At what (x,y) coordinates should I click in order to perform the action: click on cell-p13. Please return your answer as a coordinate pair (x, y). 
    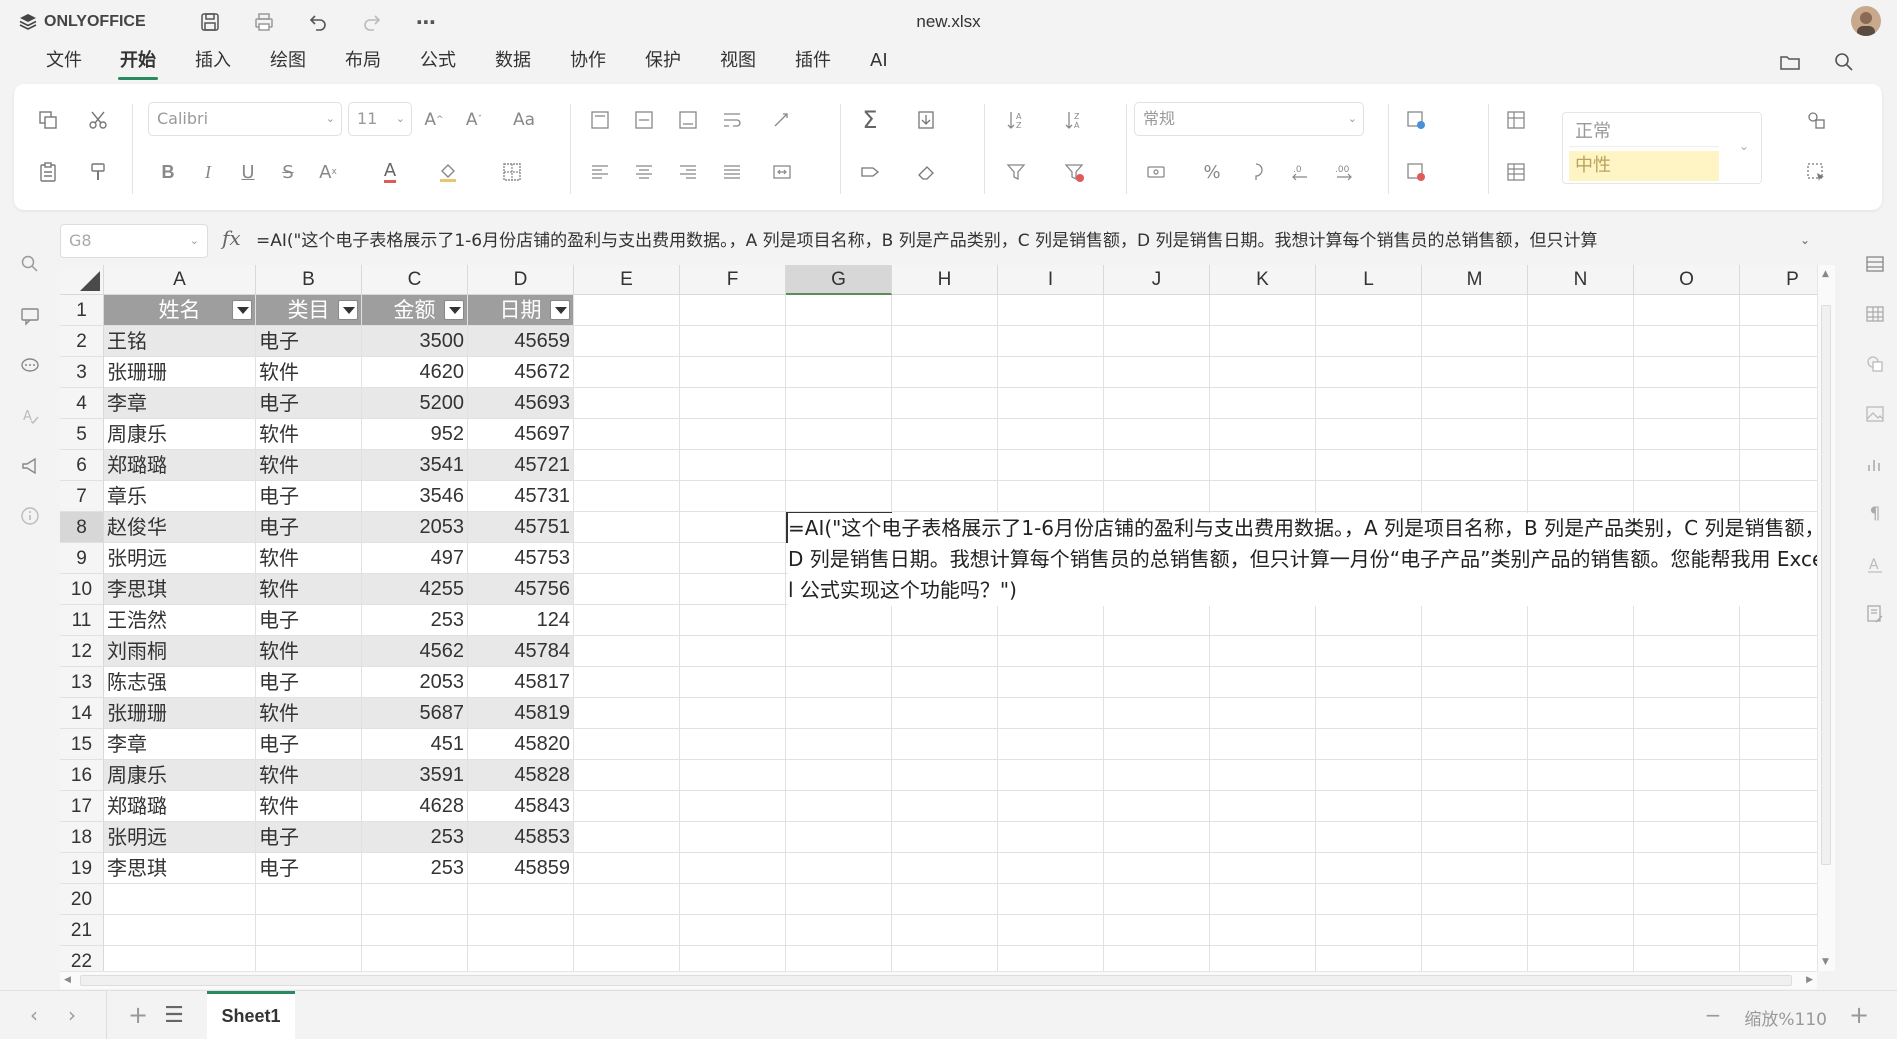
    Looking at the image, I should click on (1778, 682).